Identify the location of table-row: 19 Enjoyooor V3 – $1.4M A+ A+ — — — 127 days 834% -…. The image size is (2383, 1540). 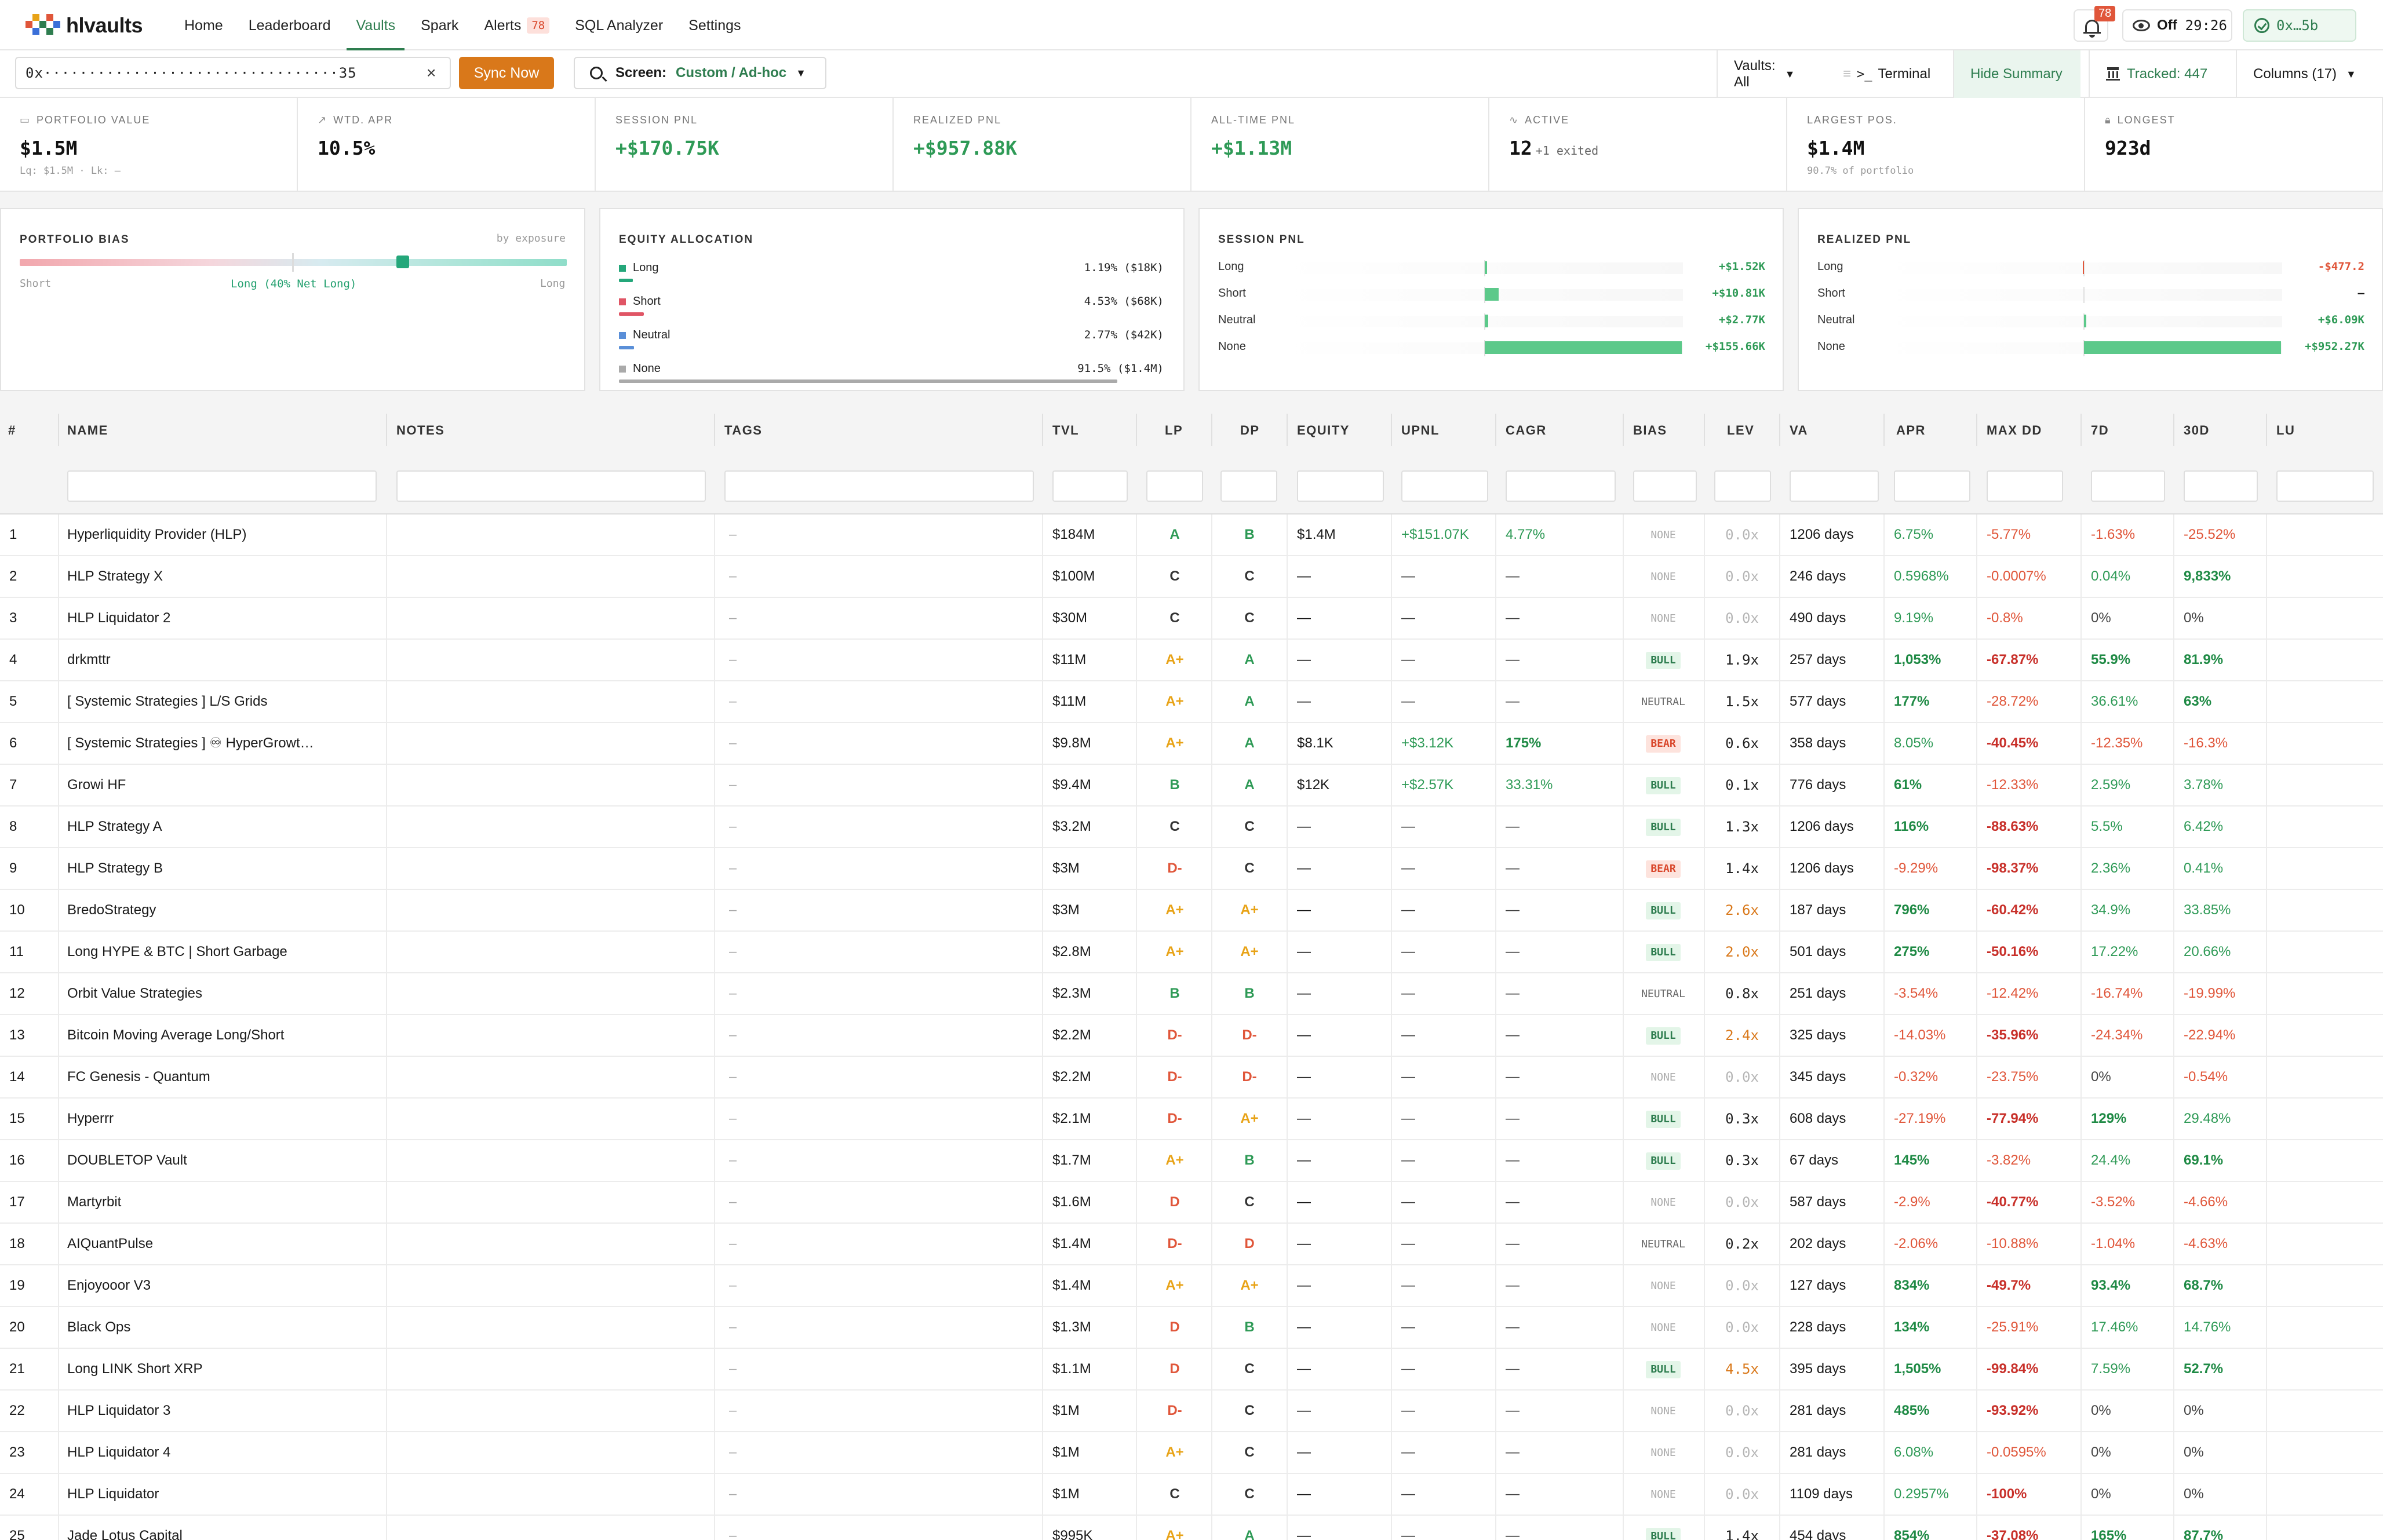
(1191, 1286).